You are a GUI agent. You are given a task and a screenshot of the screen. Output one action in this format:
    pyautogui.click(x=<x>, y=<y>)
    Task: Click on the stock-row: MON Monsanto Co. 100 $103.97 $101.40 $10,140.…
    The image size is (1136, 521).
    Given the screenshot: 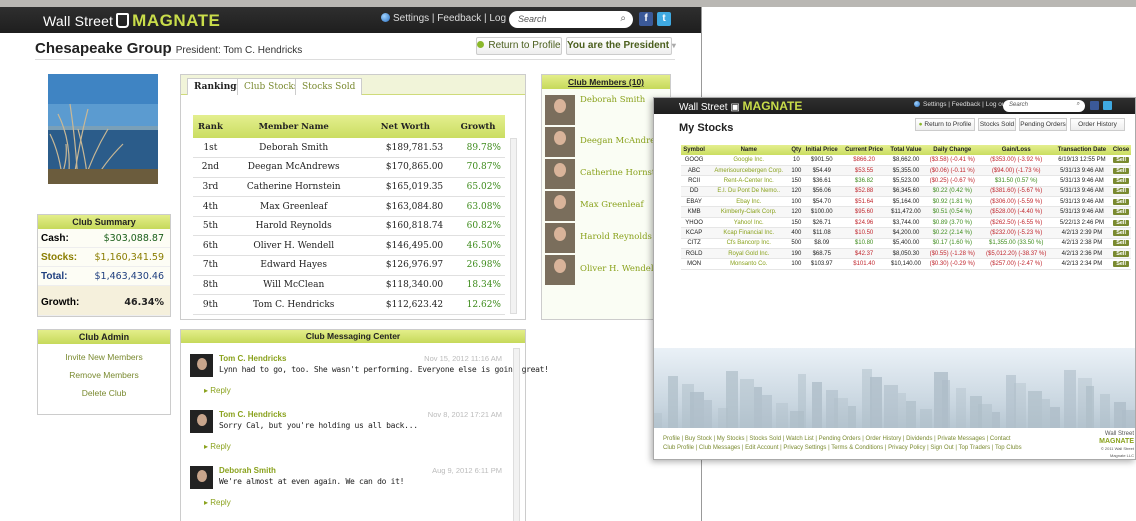 What is the action you would take?
    pyautogui.click(x=906, y=264)
    